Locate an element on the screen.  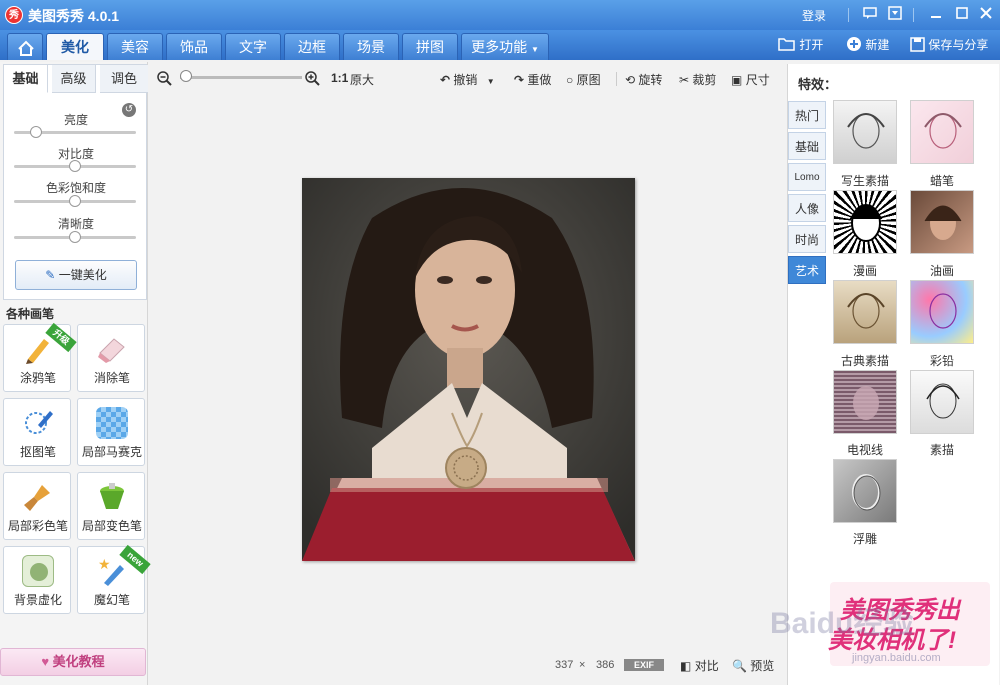
watermark-url: jingyan.baidu.com is located at coordinates (896, 658).